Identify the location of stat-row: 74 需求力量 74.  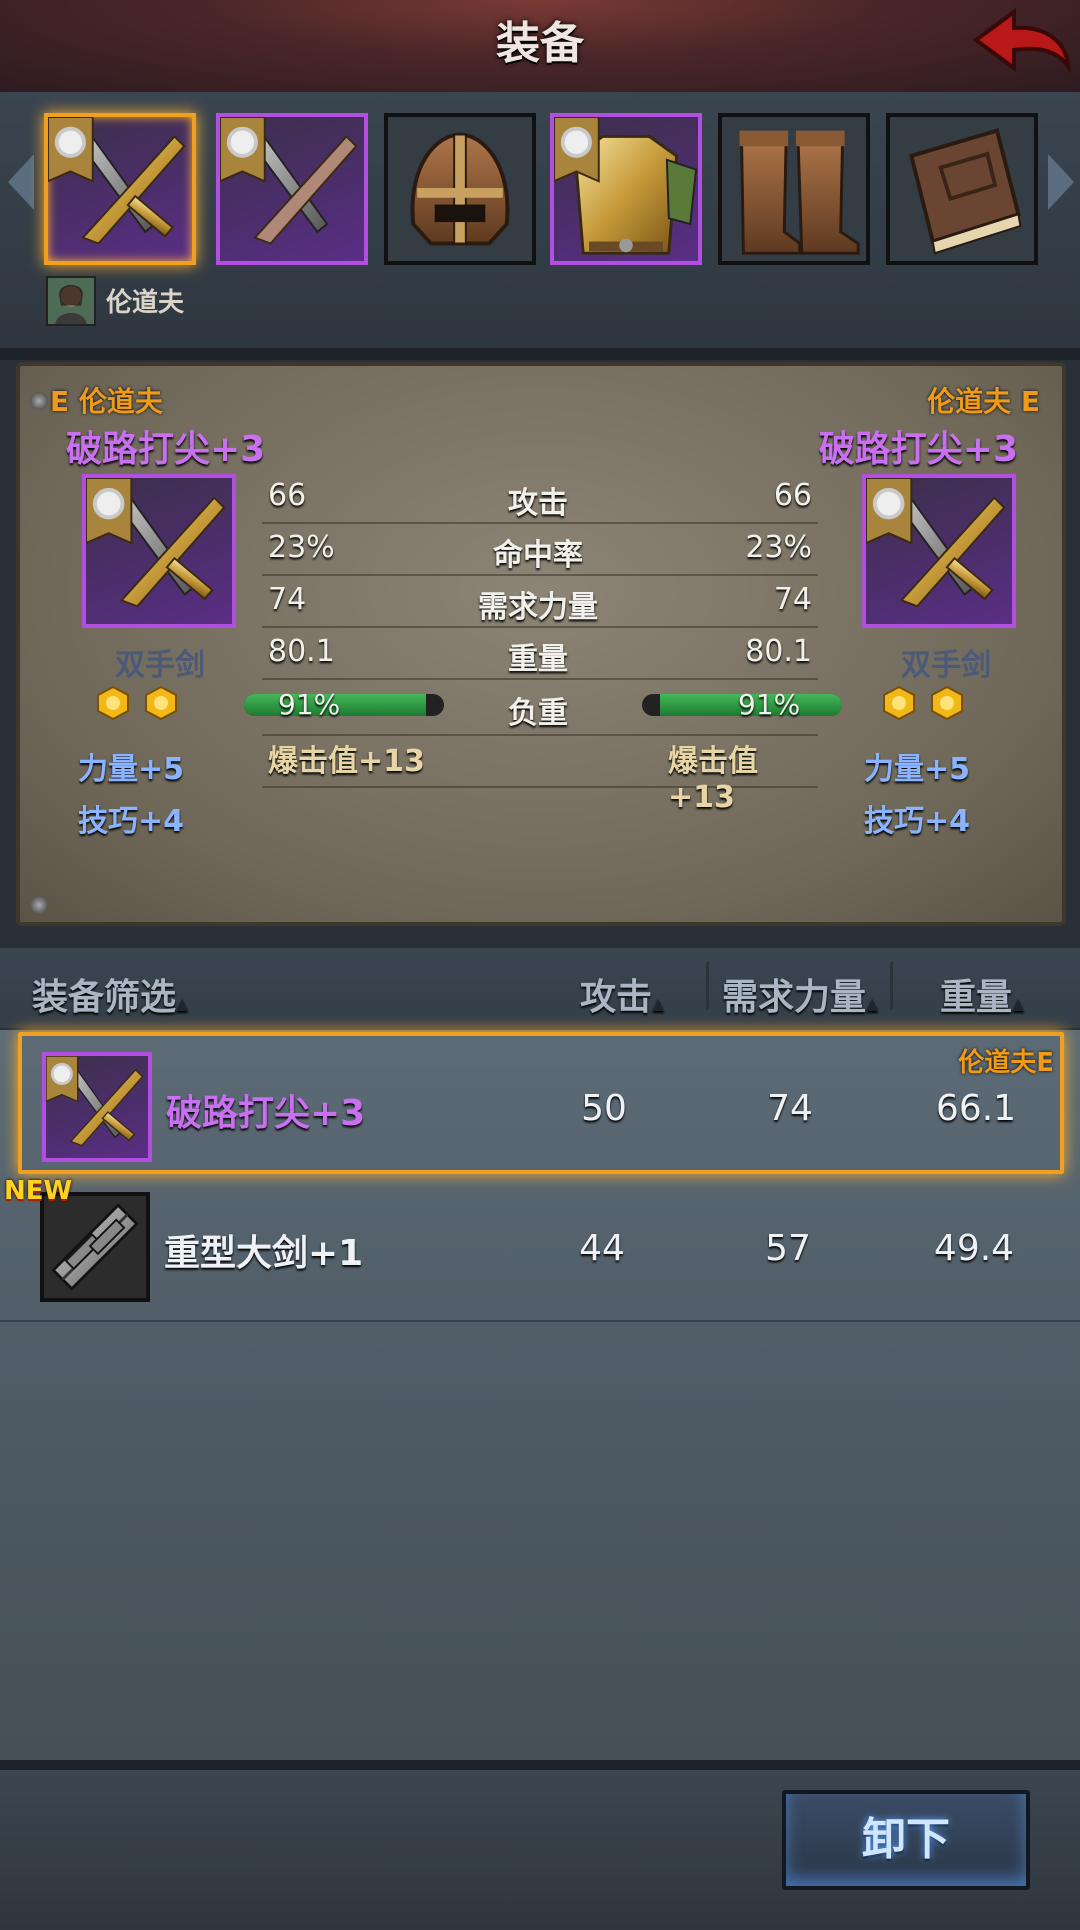
(540, 602).